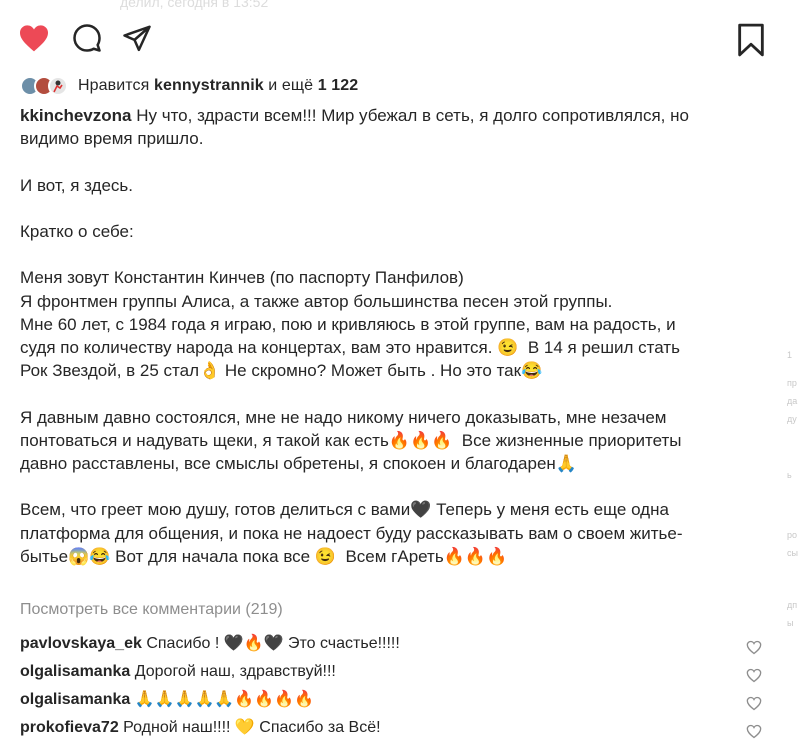 This screenshot has width=800, height=752. I want to click on caption-author: kkinchevzona, so click(76, 115).